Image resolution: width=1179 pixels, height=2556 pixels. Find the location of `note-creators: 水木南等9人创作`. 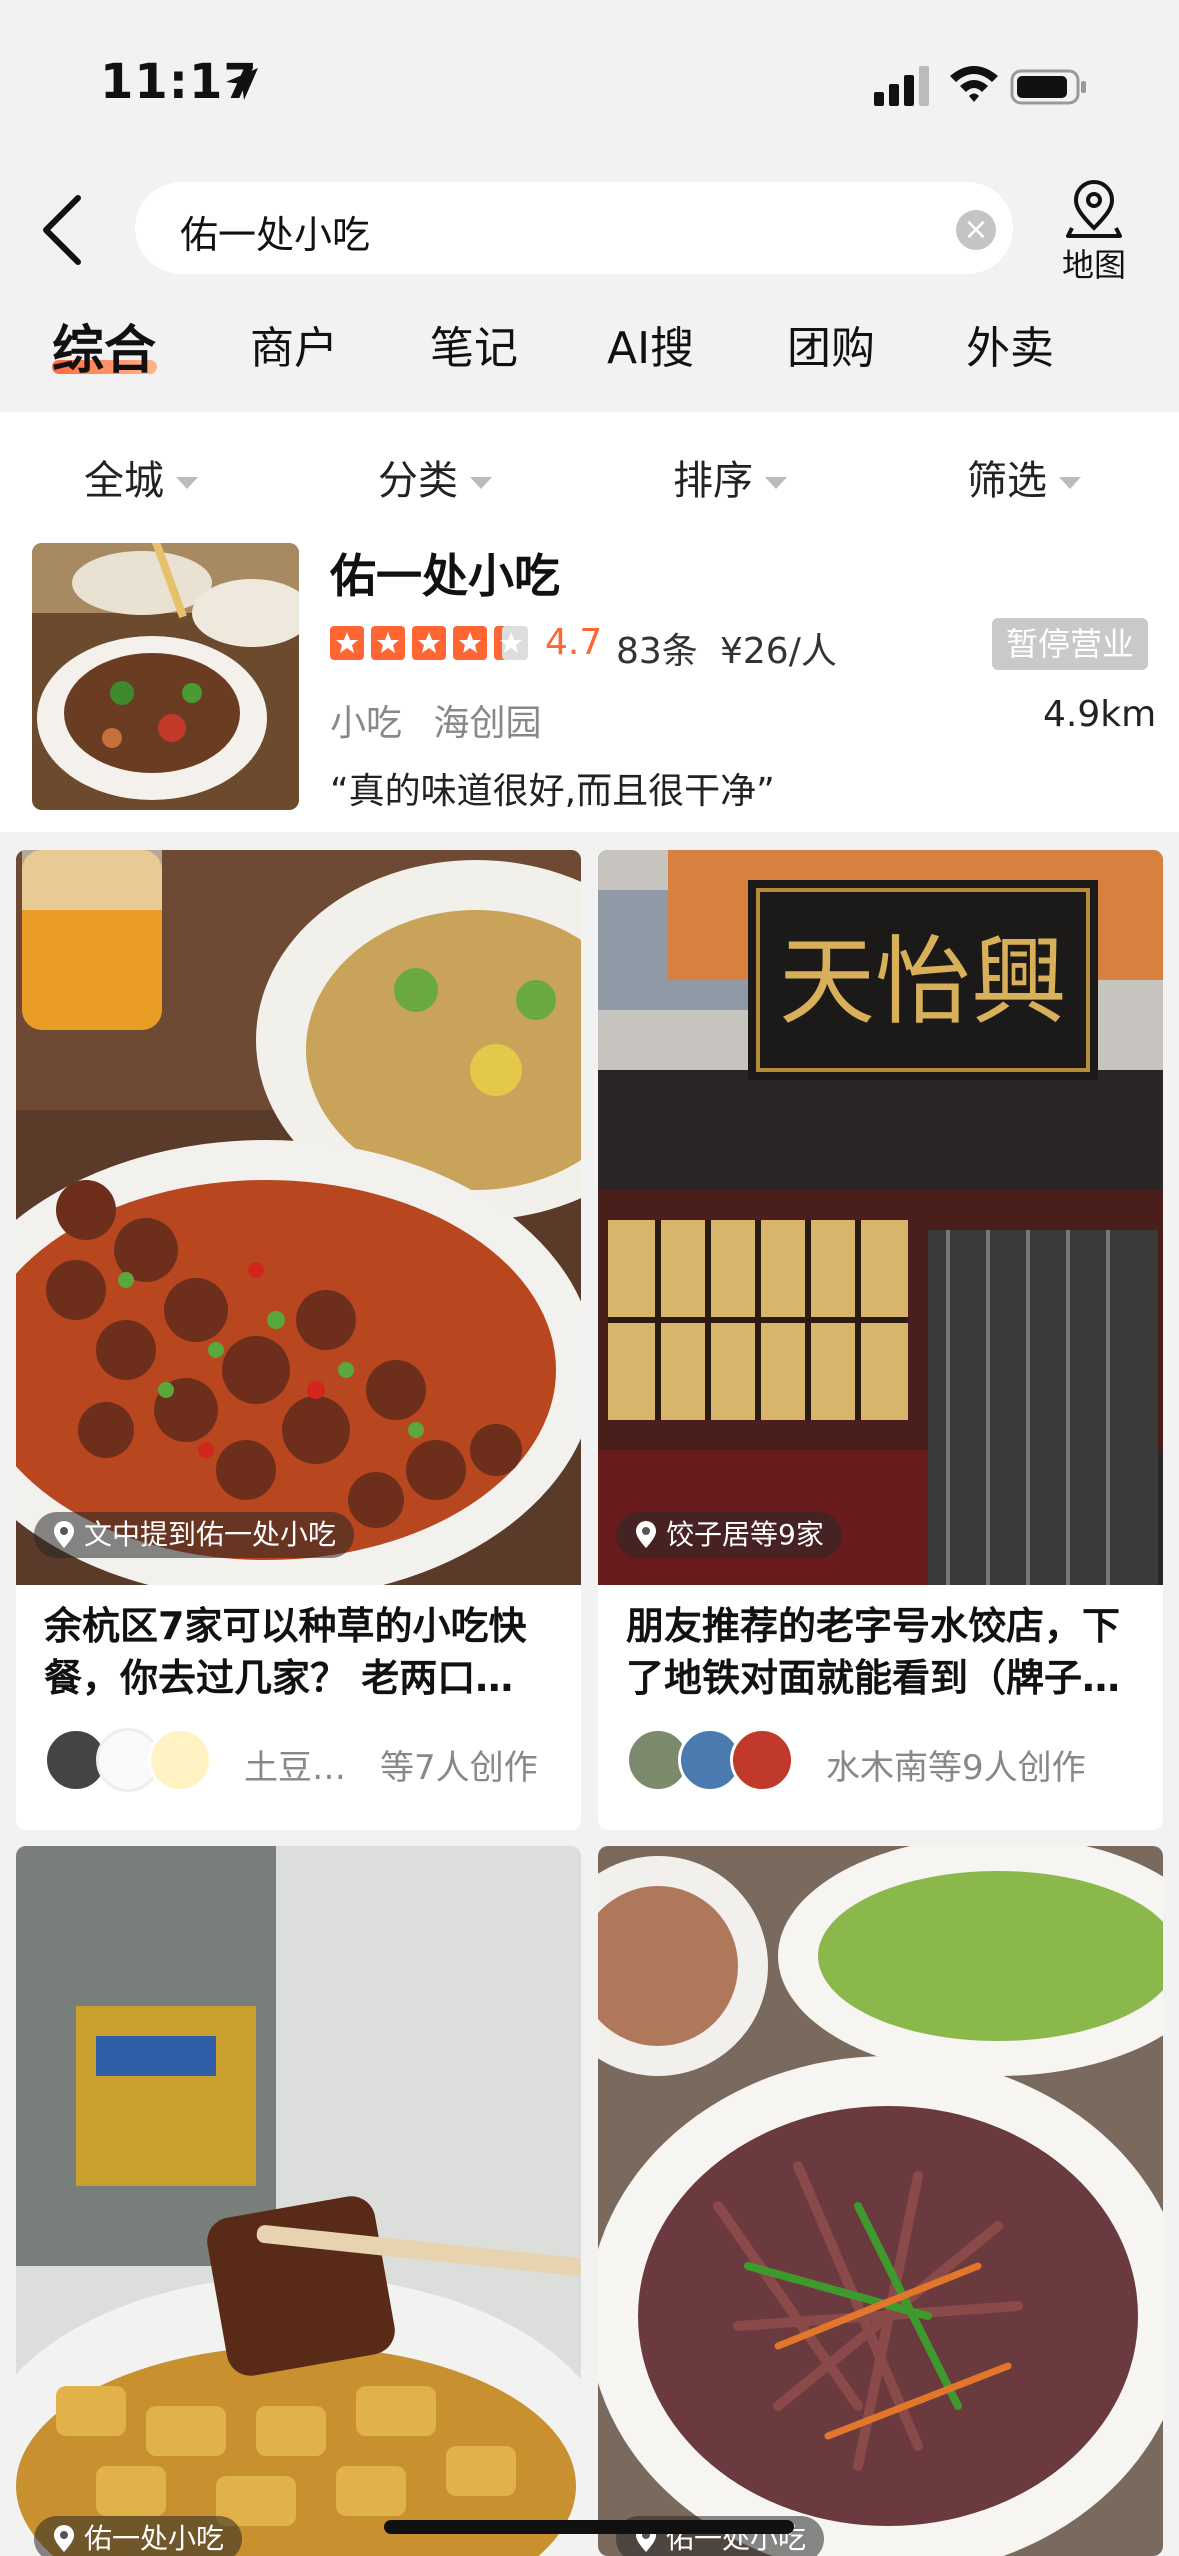

note-creators: 水木南等9人创作 is located at coordinates (956, 1768).